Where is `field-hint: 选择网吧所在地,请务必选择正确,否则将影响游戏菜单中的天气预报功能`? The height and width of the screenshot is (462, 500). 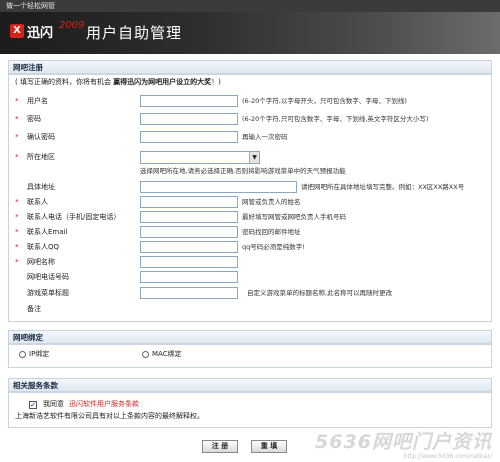 field-hint: 选择网吧所在地,请务必选择正确,否则将影响游戏菜单中的天气预报功能 is located at coordinates (243, 171).